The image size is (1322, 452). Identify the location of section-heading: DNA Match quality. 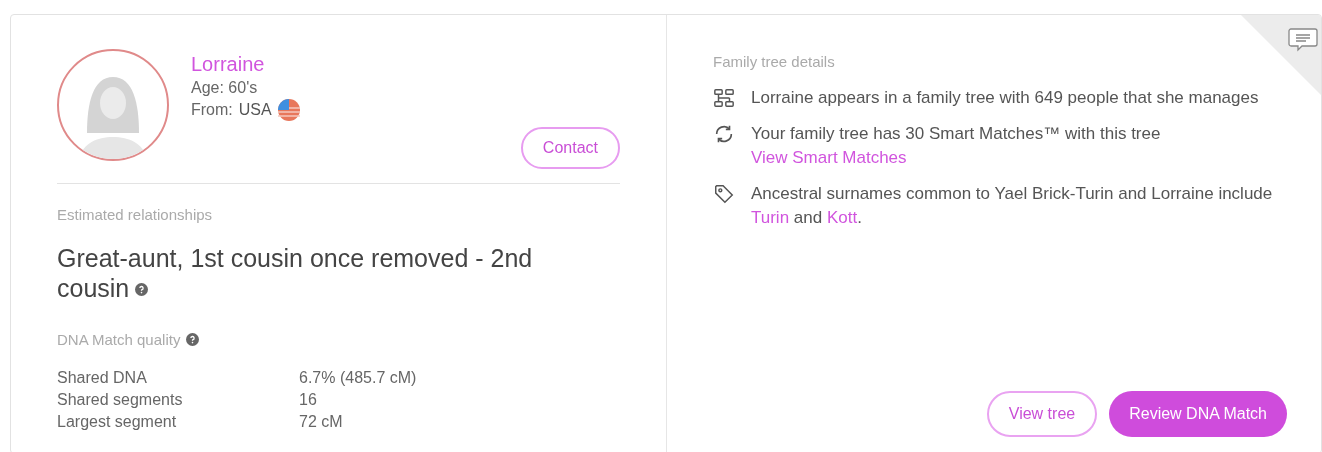
(119, 339).